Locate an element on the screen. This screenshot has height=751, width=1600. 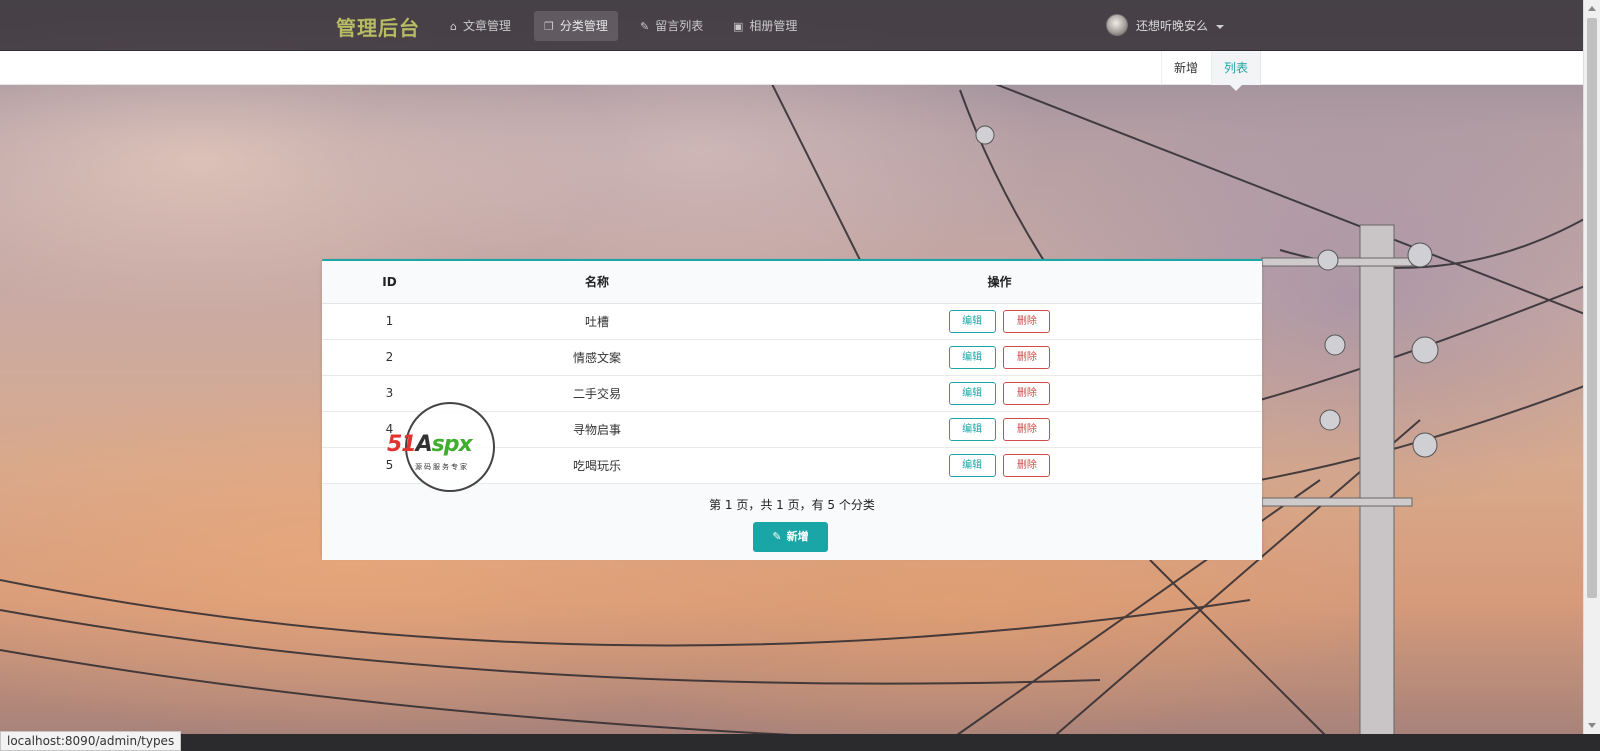
home-icon: ⌂ is located at coordinates (453, 26).